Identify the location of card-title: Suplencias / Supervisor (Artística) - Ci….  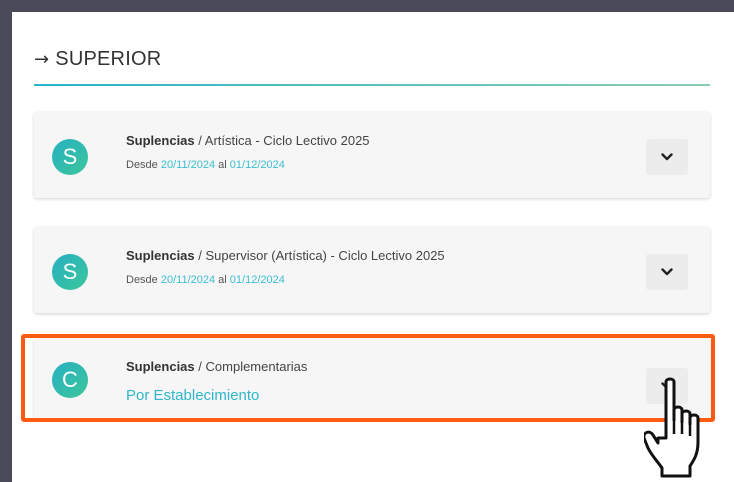
(285, 255).